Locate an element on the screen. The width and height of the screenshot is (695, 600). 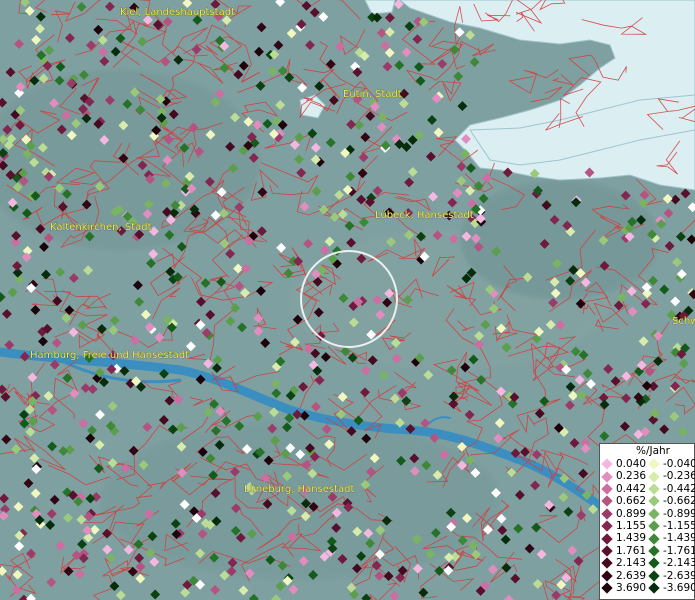
legend-value: 1.761 is located at coordinates (631, 550).